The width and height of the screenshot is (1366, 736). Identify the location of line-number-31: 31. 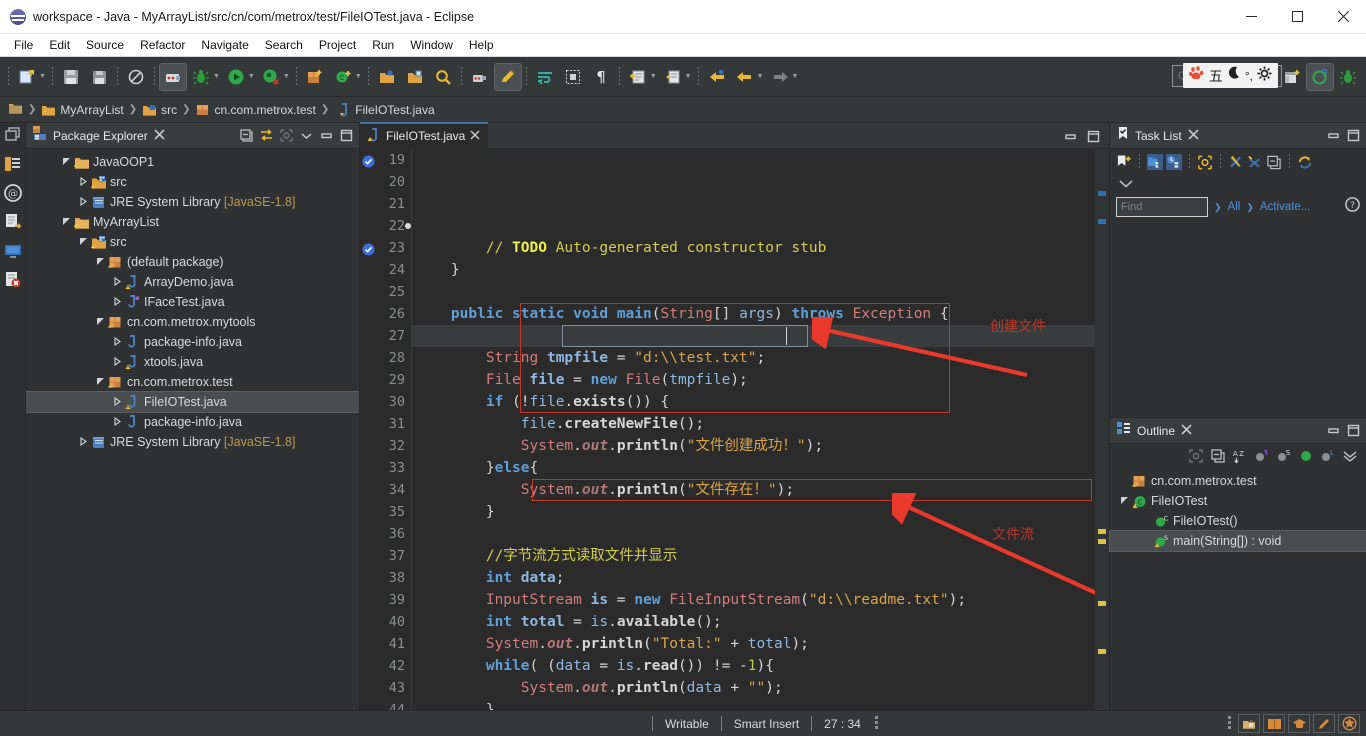
(385, 424).